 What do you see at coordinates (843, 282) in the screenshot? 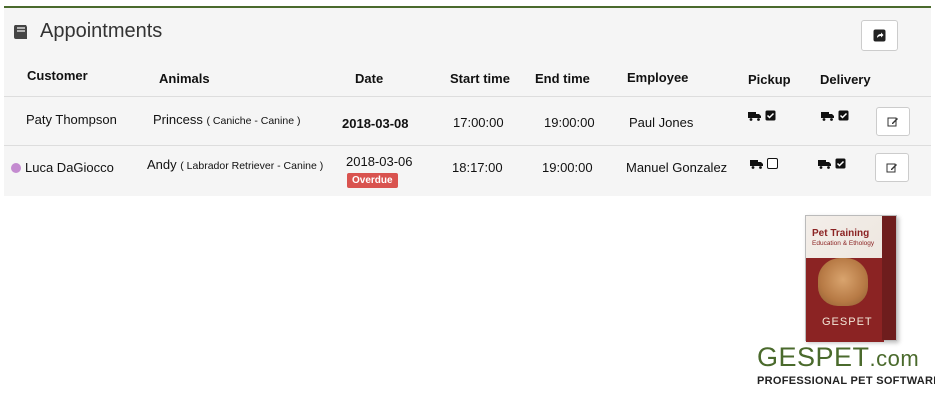
I see `dog-image` at bounding box center [843, 282].